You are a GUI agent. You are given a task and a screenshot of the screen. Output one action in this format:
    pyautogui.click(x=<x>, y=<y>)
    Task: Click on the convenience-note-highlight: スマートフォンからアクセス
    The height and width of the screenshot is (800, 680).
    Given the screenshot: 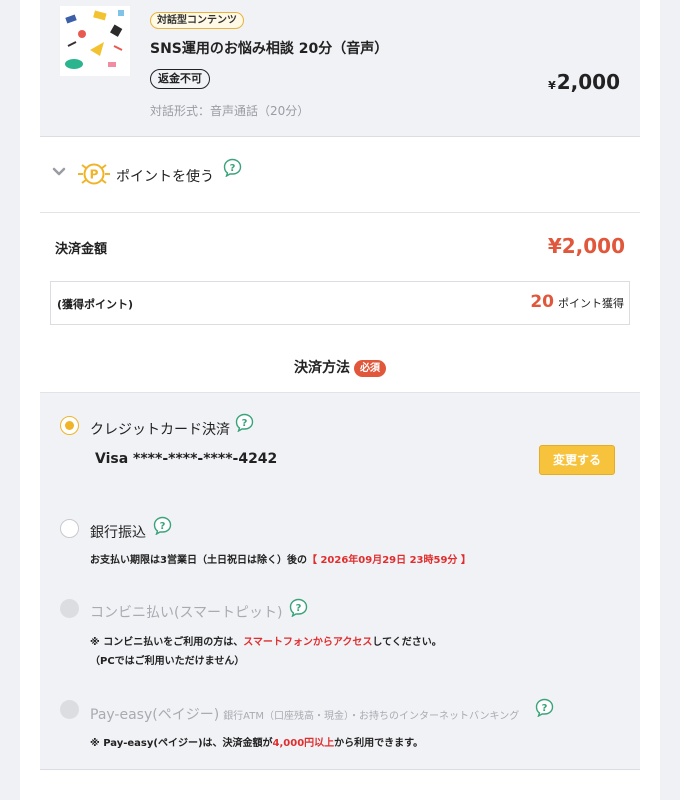 What is the action you would take?
    pyautogui.click(x=308, y=642)
    